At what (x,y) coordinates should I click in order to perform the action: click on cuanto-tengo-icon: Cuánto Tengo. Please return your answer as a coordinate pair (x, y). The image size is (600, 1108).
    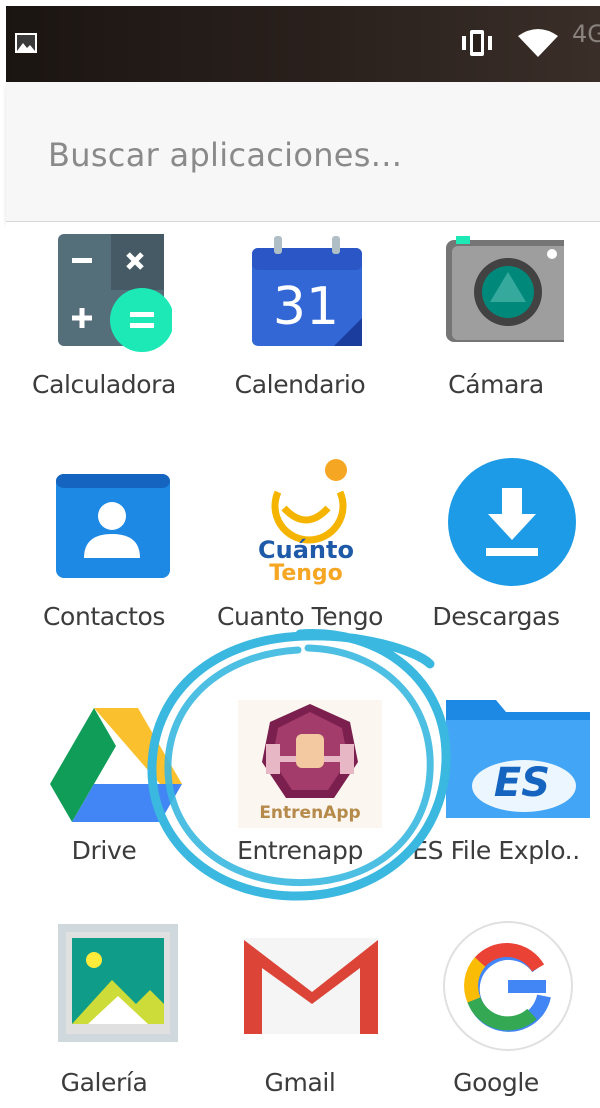
    Looking at the image, I should click on (306, 519).